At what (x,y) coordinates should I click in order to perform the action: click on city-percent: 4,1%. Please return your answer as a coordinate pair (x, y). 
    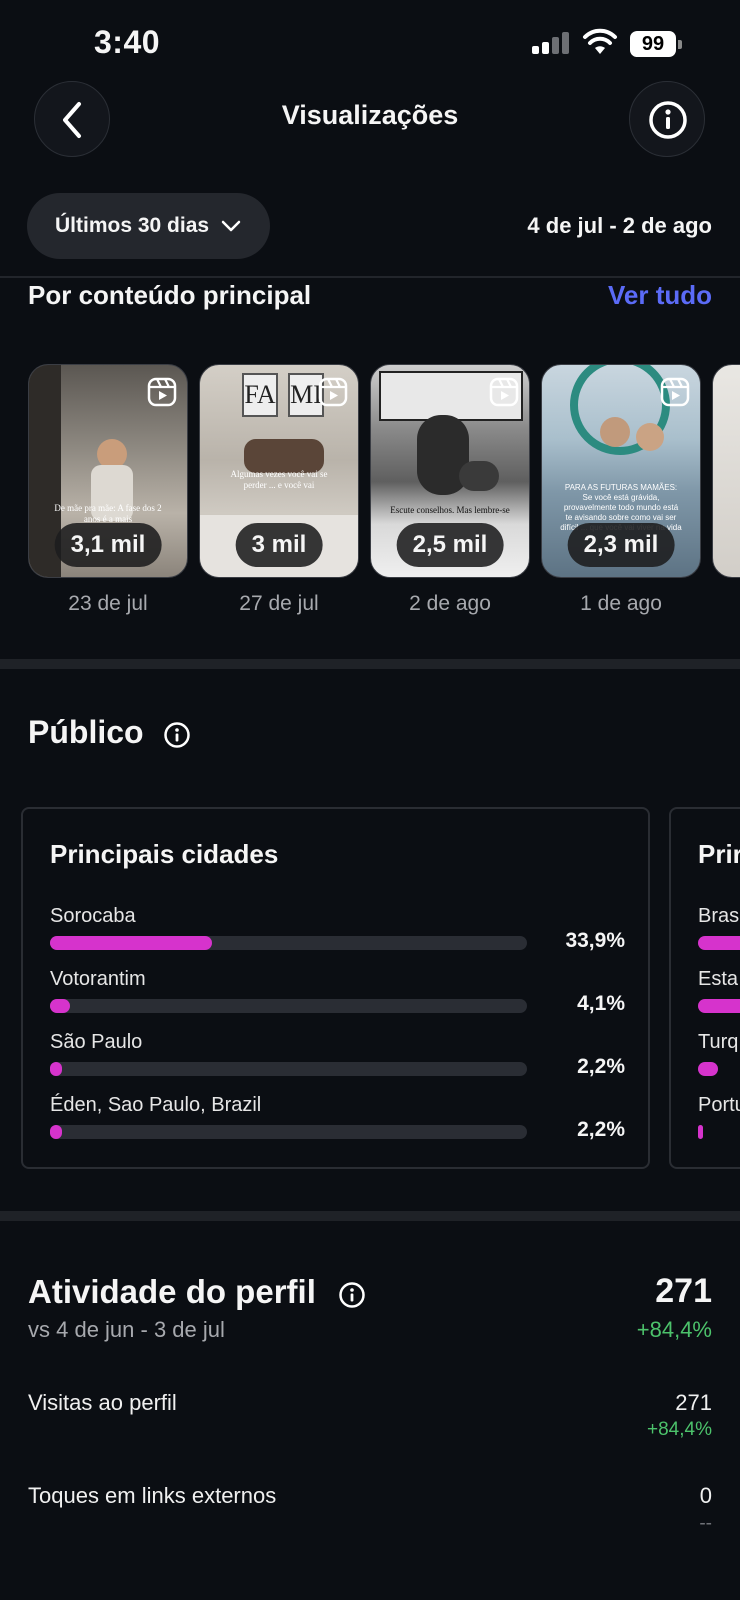
    Looking at the image, I should click on (601, 1003).